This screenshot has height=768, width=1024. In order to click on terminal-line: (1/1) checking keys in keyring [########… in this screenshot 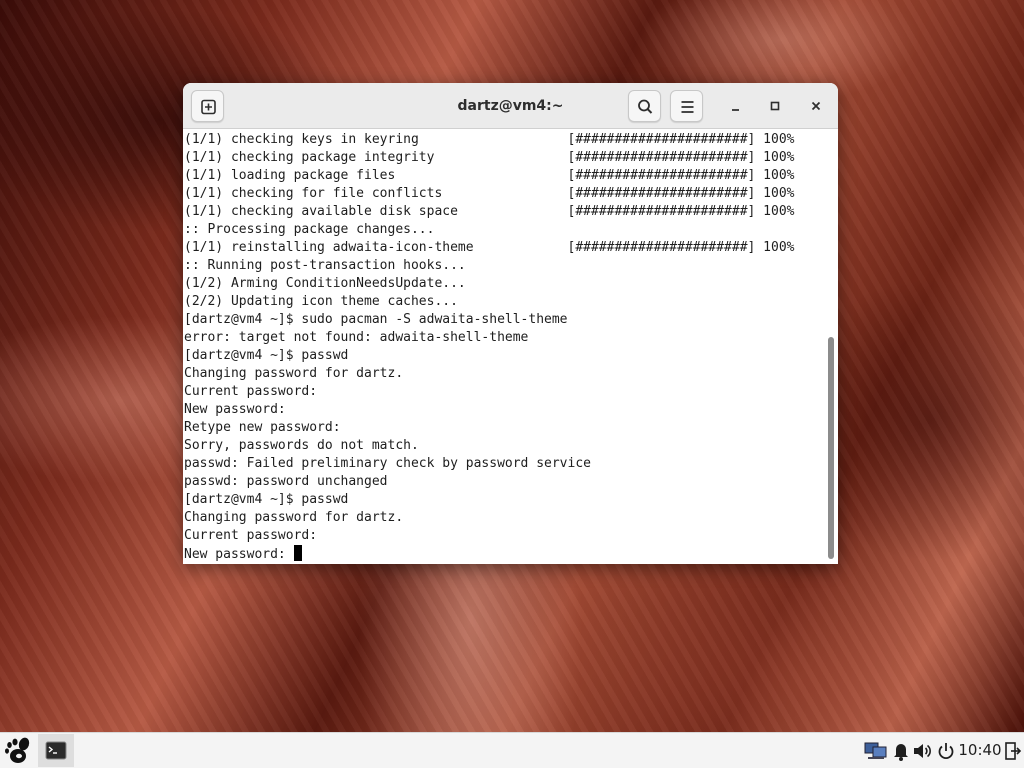, I will do `click(489, 139)`.